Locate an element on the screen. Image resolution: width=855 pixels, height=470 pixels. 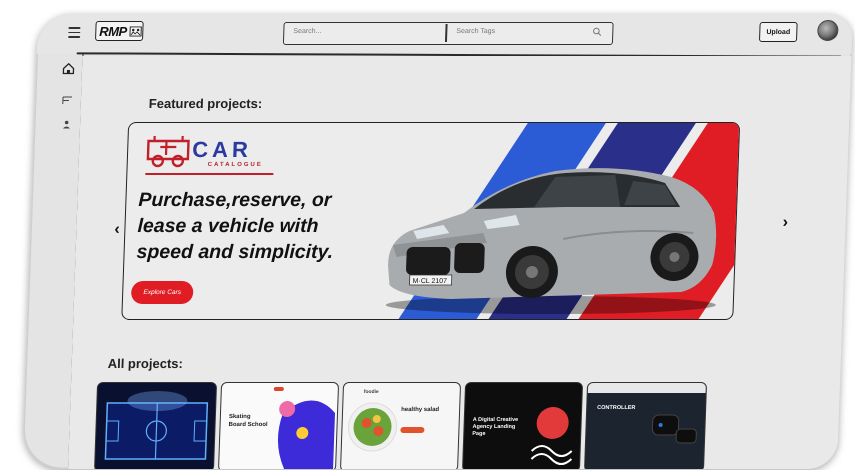
search-icon is located at coordinates (597, 32).